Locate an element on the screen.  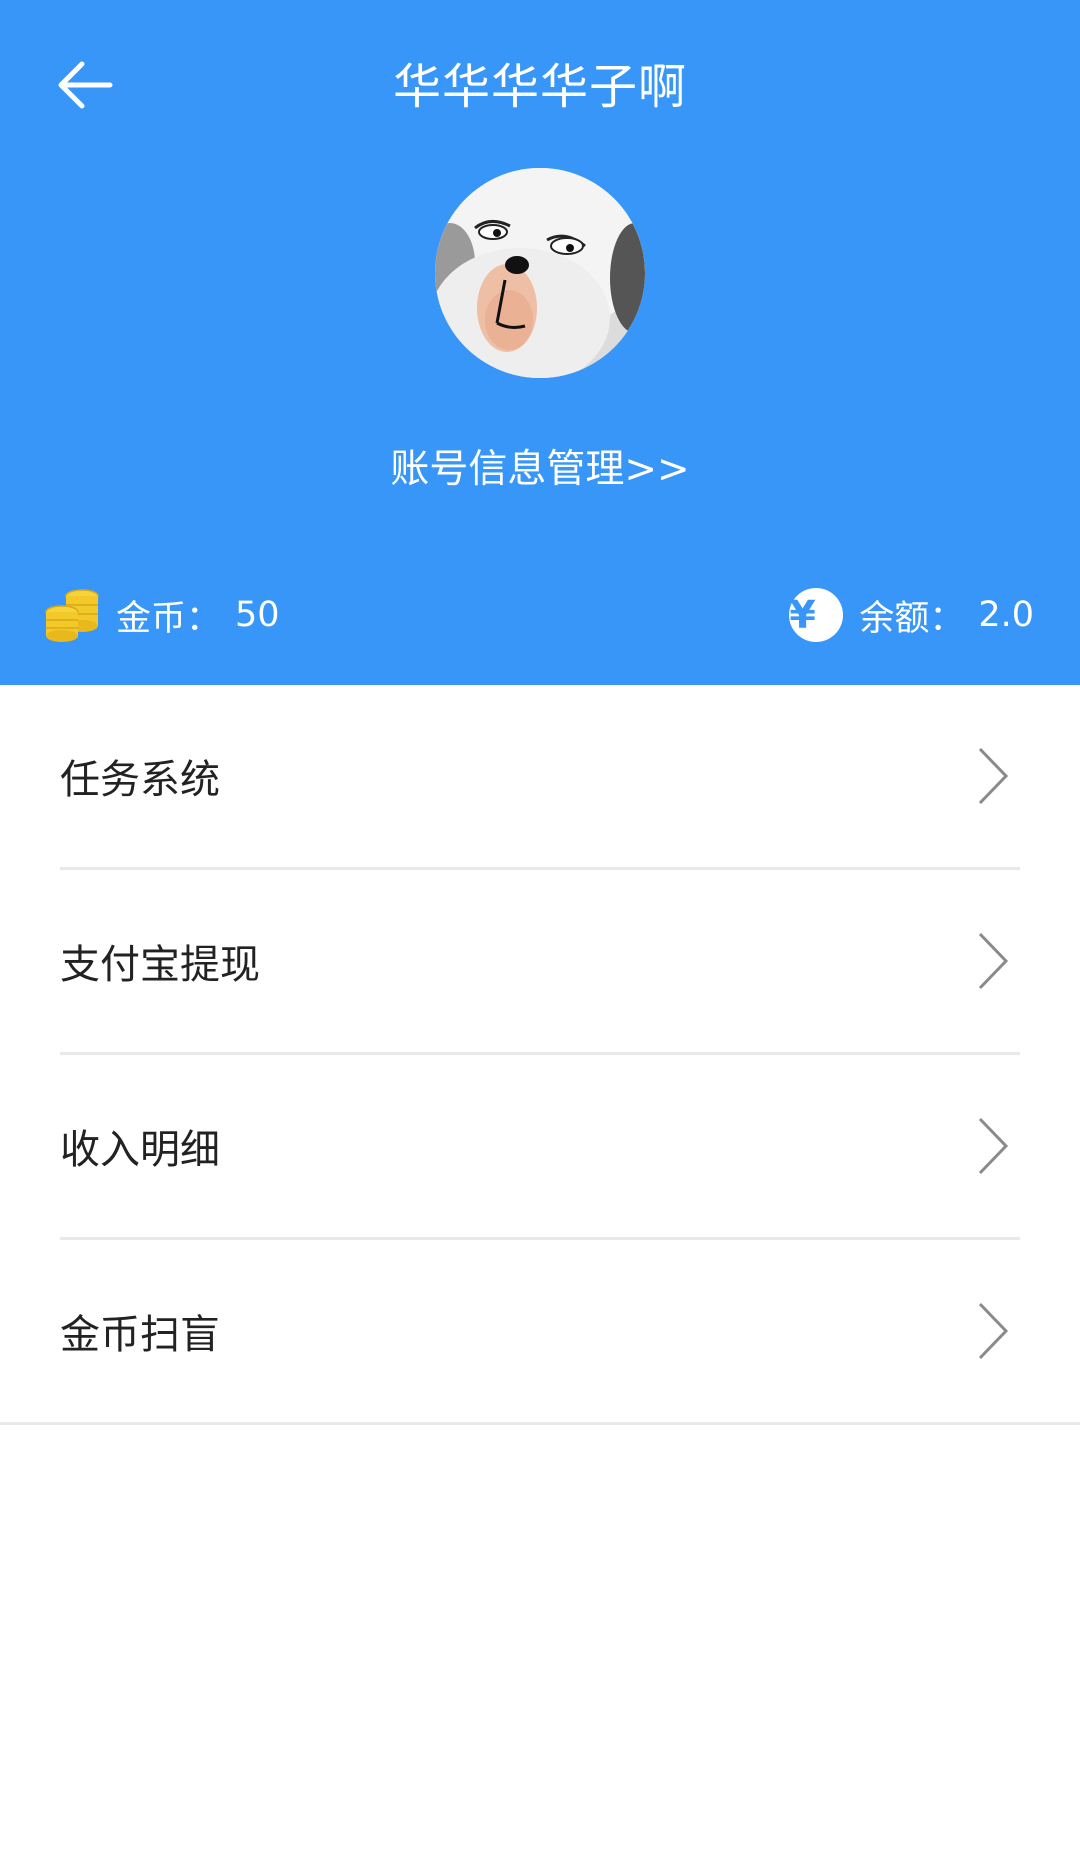
balance-value: 2.0 is located at coordinates (1006, 615).